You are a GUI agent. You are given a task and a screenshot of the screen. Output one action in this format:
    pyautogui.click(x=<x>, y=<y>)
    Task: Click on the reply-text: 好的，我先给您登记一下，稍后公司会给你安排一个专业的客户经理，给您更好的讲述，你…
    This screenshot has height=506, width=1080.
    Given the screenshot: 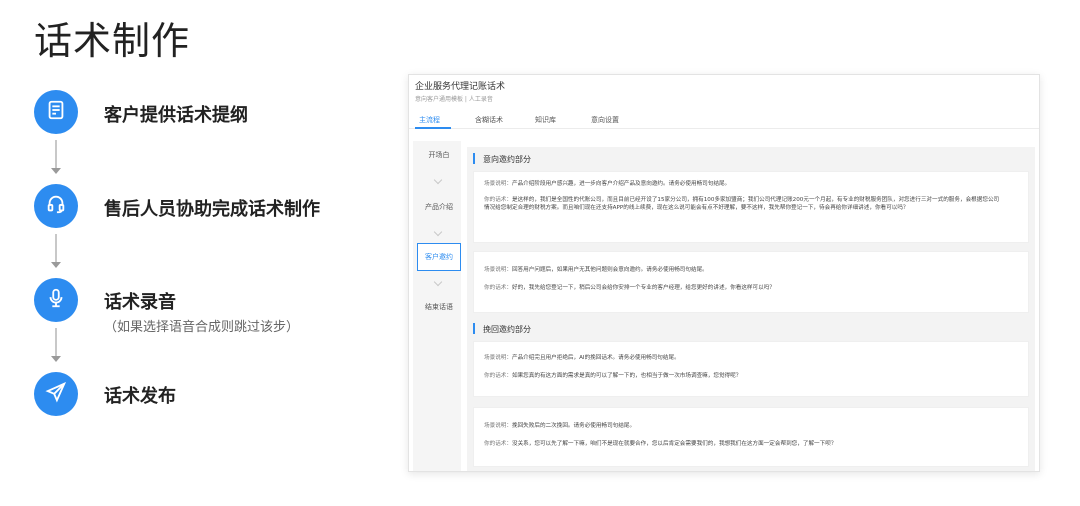 What is the action you would take?
    pyautogui.click(x=643, y=288)
    